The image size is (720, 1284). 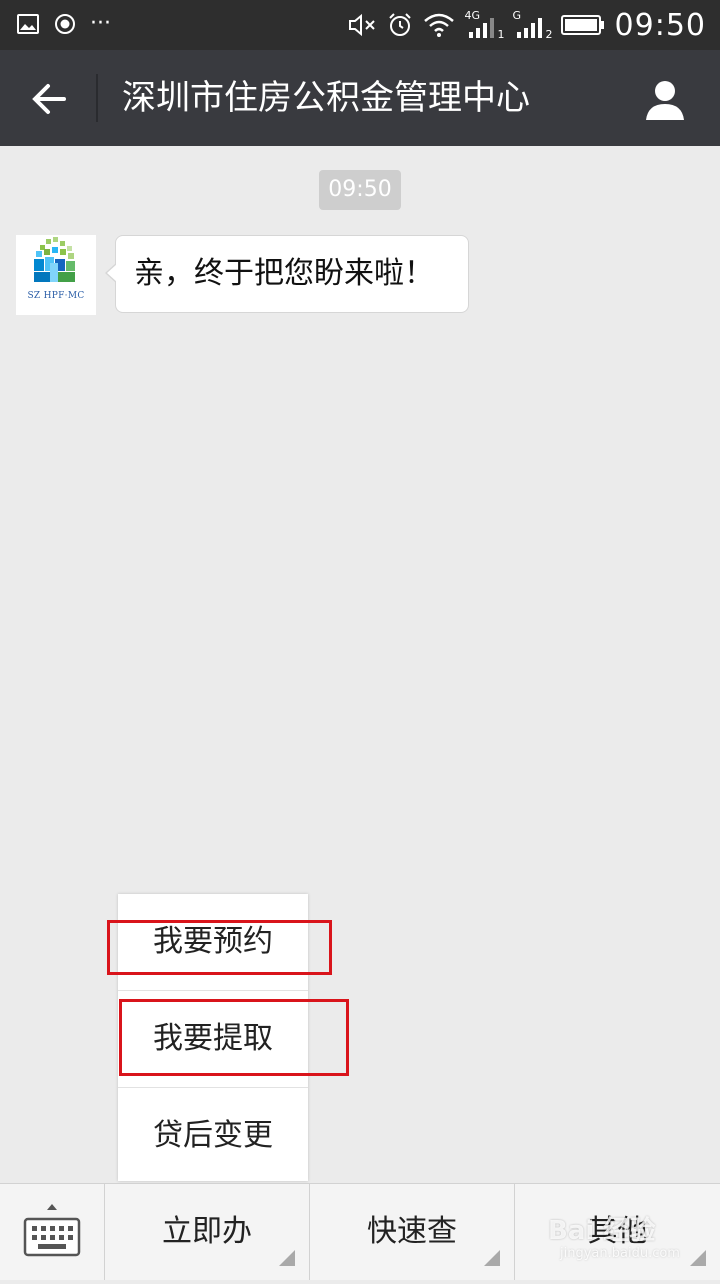 I want to click on message-bubble: 亲，终于把您盼来啦！, so click(x=287, y=274).